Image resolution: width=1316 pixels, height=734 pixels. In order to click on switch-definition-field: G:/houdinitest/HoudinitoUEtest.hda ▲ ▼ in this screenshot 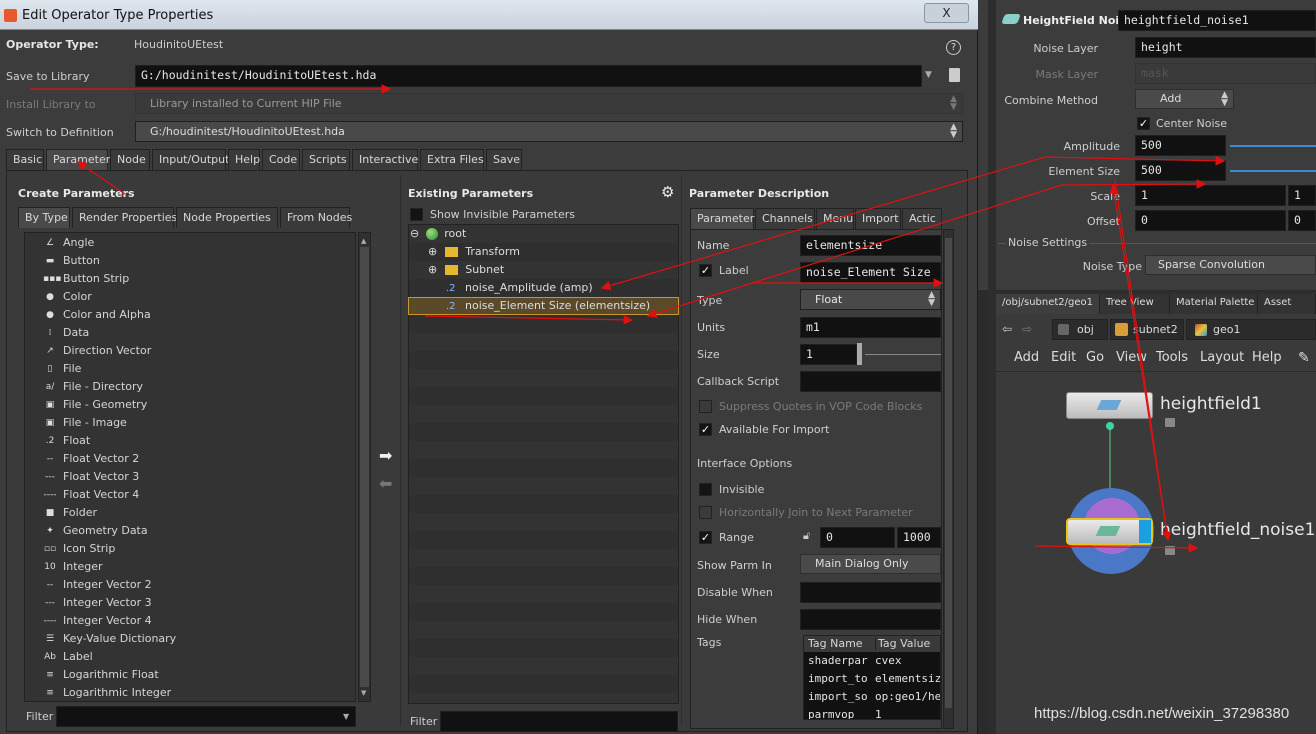, I will do `click(549, 131)`.